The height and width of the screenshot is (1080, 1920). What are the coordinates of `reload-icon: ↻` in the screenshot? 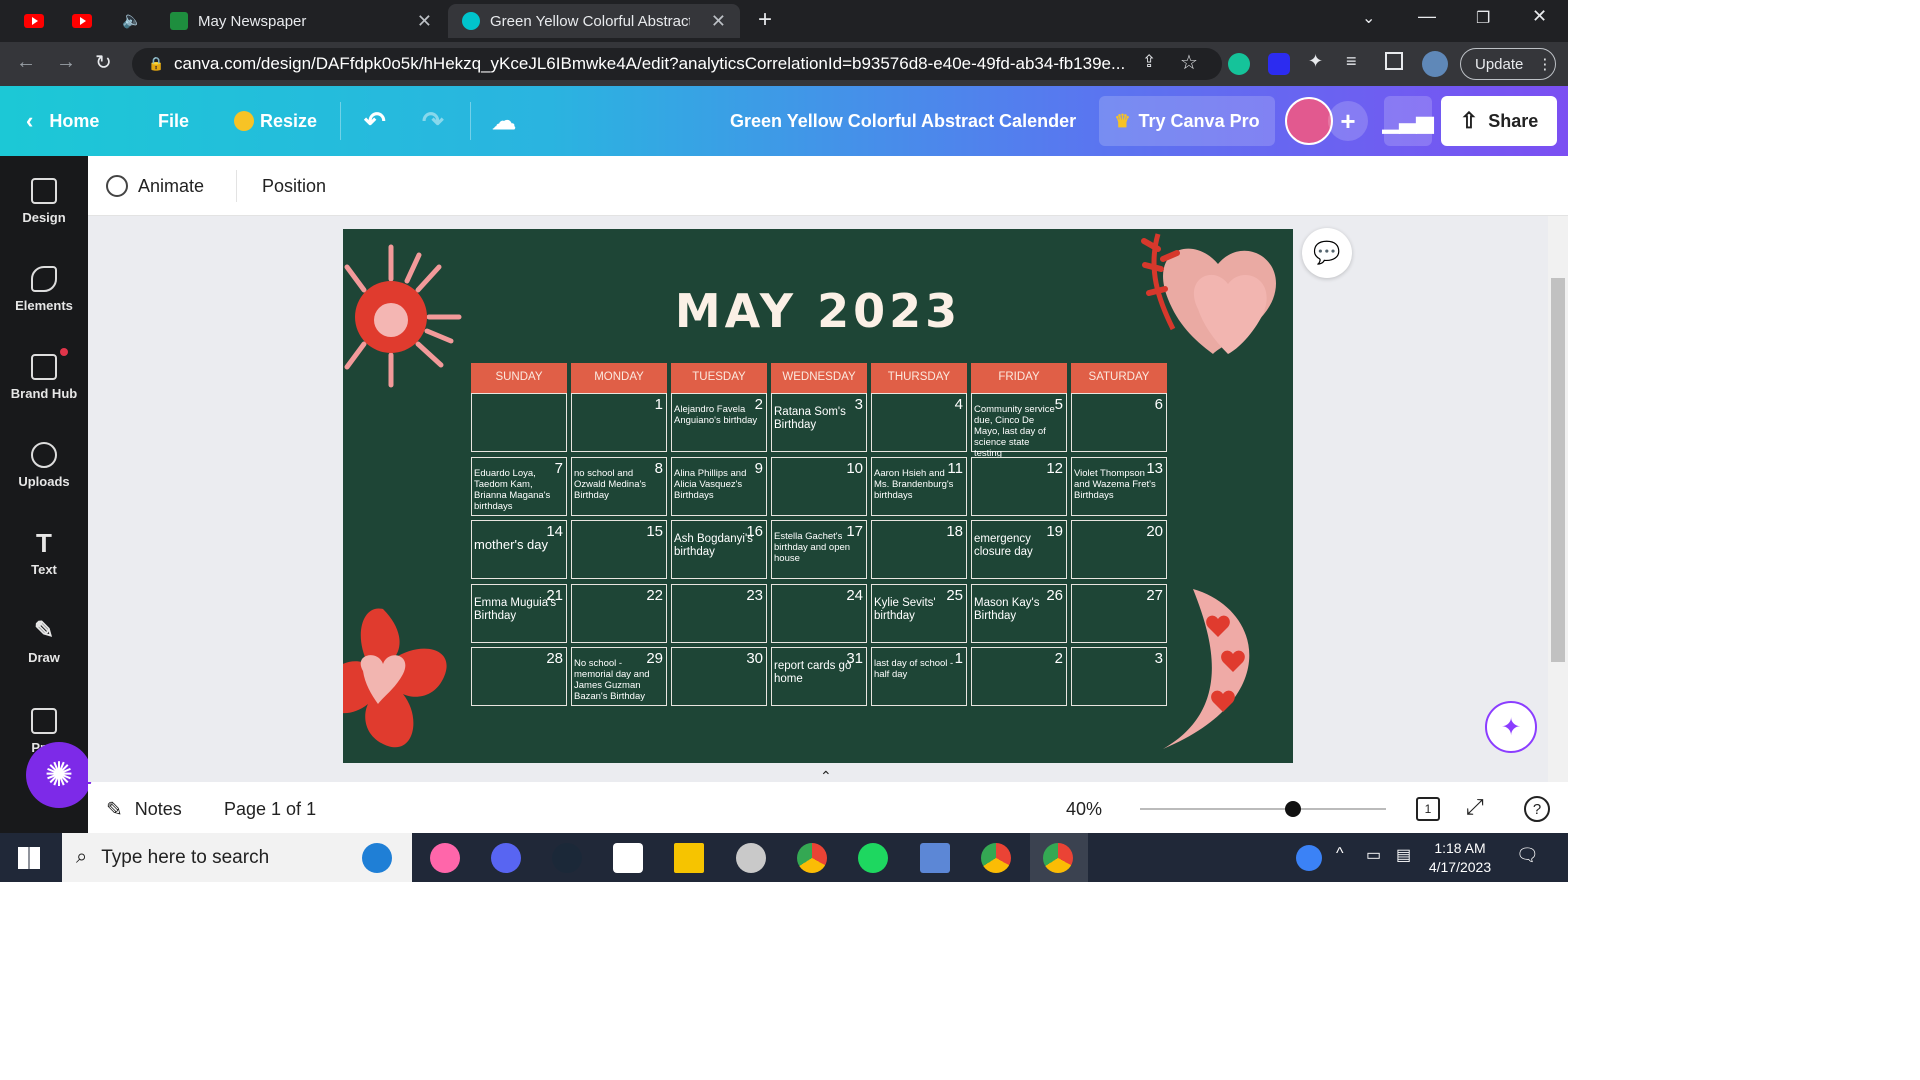 It's located at (103, 62).